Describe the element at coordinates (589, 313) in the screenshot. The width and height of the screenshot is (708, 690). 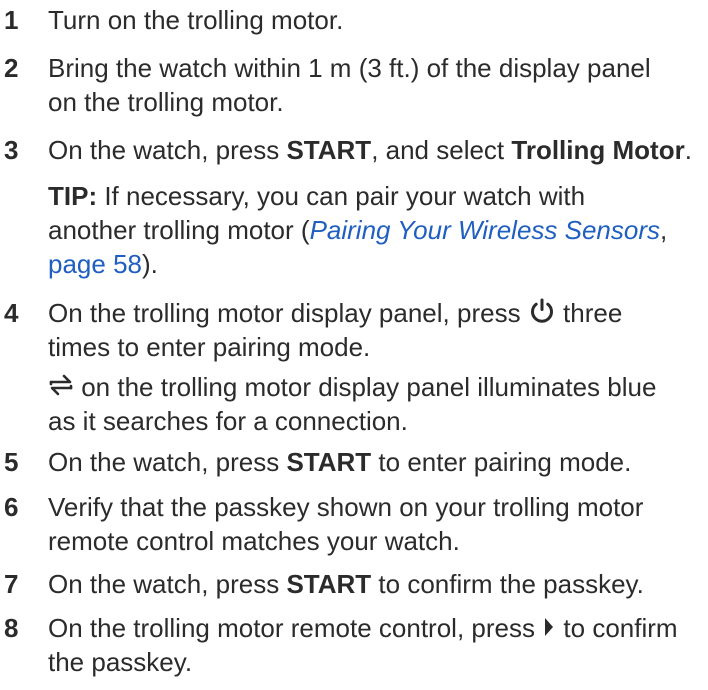
I see `text-segment: three` at that location.